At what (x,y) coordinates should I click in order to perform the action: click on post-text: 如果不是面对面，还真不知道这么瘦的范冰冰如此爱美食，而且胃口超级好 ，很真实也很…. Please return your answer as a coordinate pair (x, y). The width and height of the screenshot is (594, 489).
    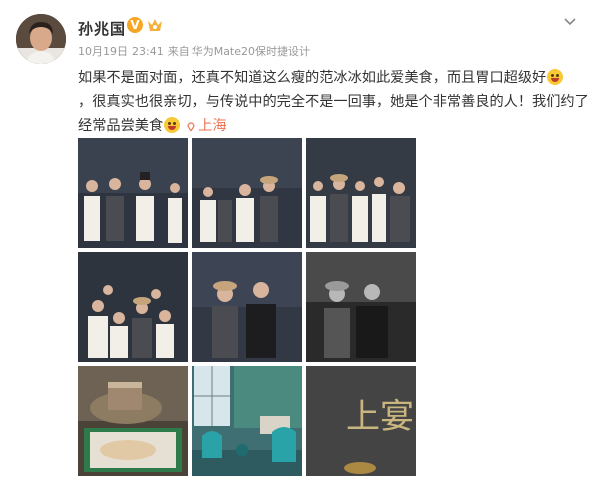
    Looking at the image, I should click on (333, 102).